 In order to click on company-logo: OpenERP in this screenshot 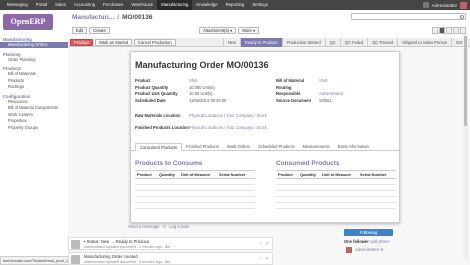, I will do `click(28, 22)`.